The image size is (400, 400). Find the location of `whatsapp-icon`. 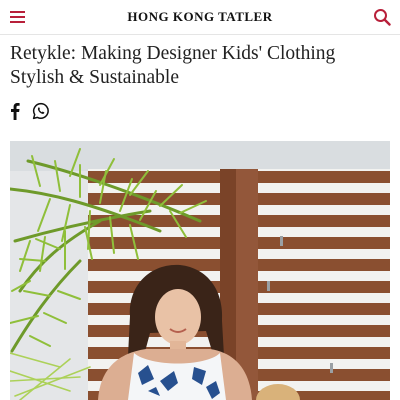

whatsapp-icon is located at coordinates (41, 111).